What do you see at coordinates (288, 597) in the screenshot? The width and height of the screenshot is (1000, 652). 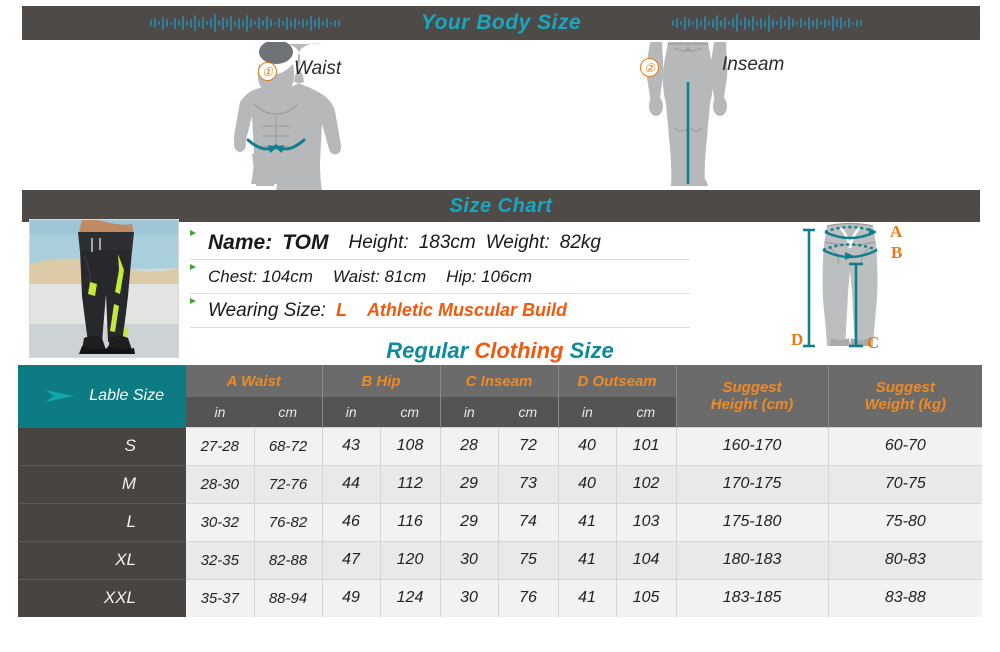 I see `xxl-waist-cm: 88-94` at bounding box center [288, 597].